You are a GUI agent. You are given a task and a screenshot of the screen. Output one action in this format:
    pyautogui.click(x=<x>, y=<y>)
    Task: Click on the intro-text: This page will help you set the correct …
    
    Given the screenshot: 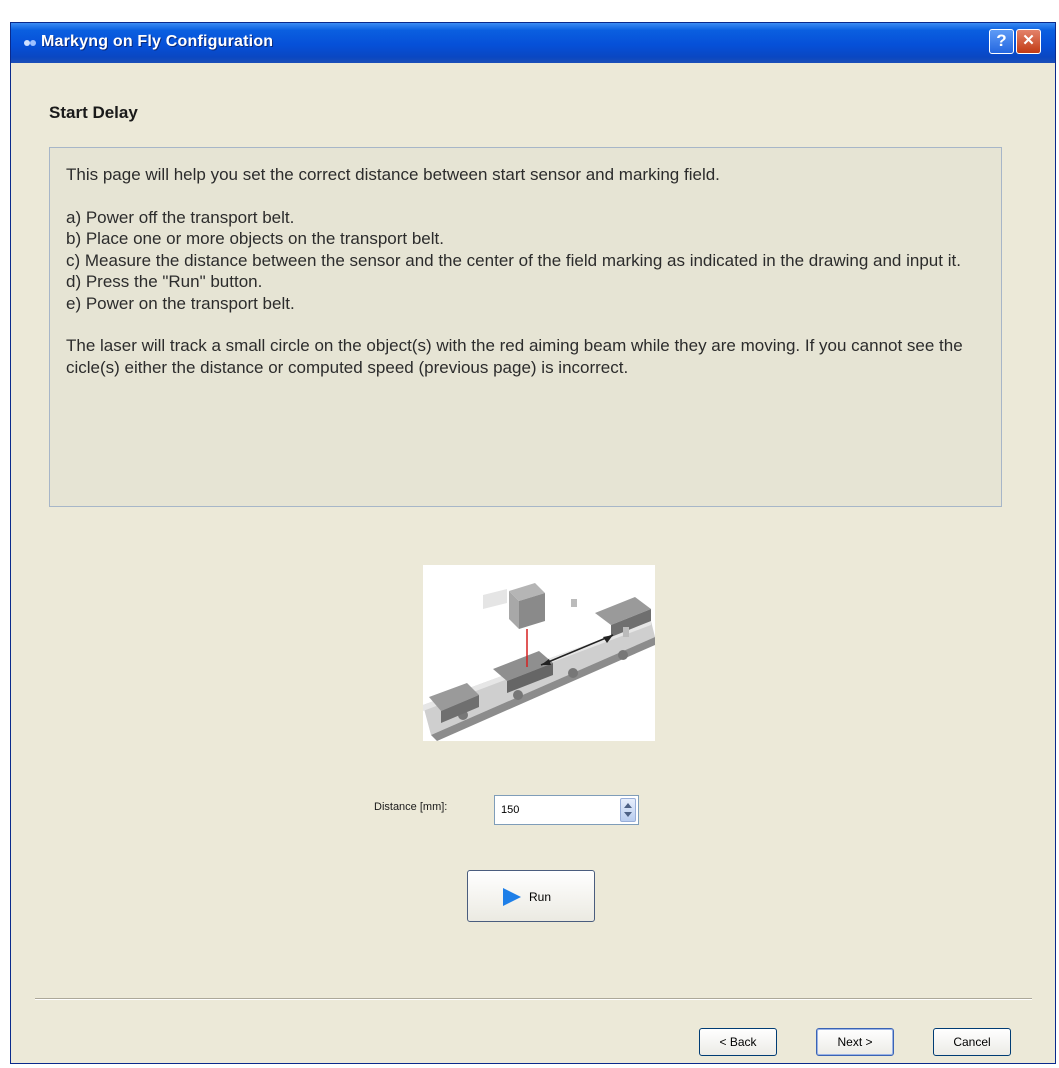 What is the action you would take?
    pyautogui.click(x=393, y=174)
    